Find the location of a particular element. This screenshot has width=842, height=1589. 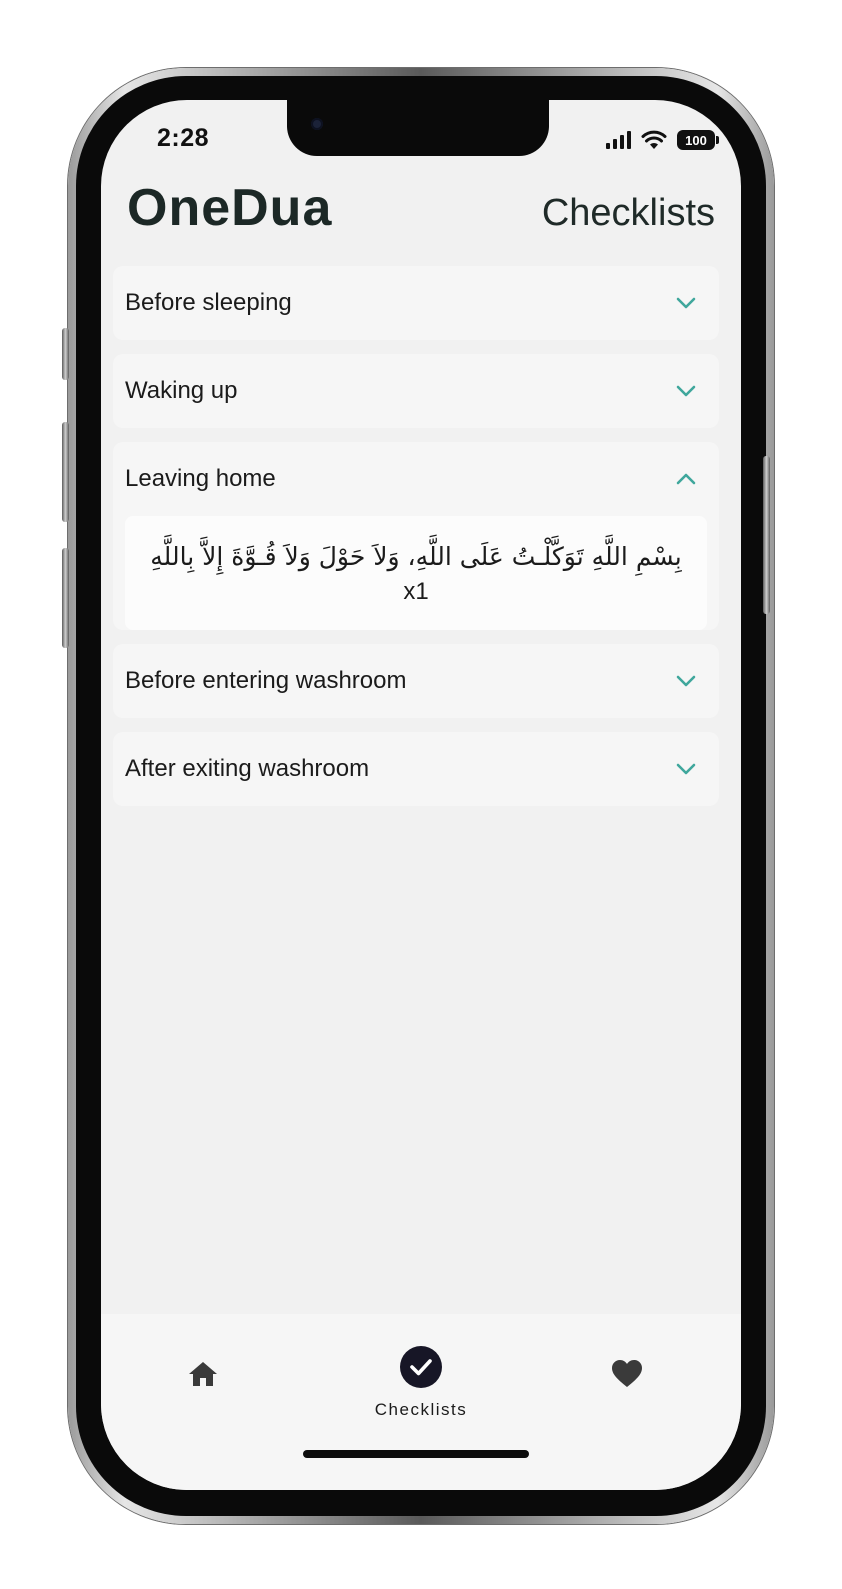

volume-down-button is located at coordinates (65, 598).